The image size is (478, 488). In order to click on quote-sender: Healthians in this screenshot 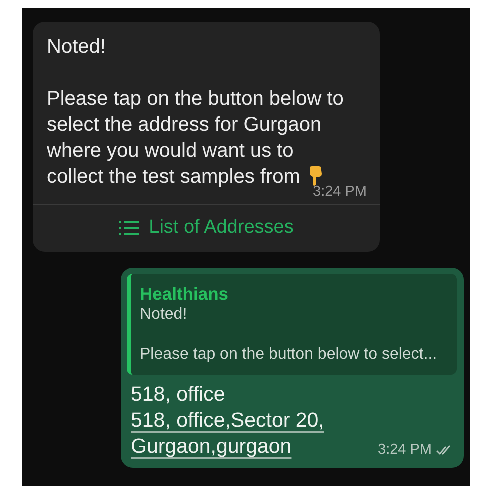, I will do `click(185, 294)`.